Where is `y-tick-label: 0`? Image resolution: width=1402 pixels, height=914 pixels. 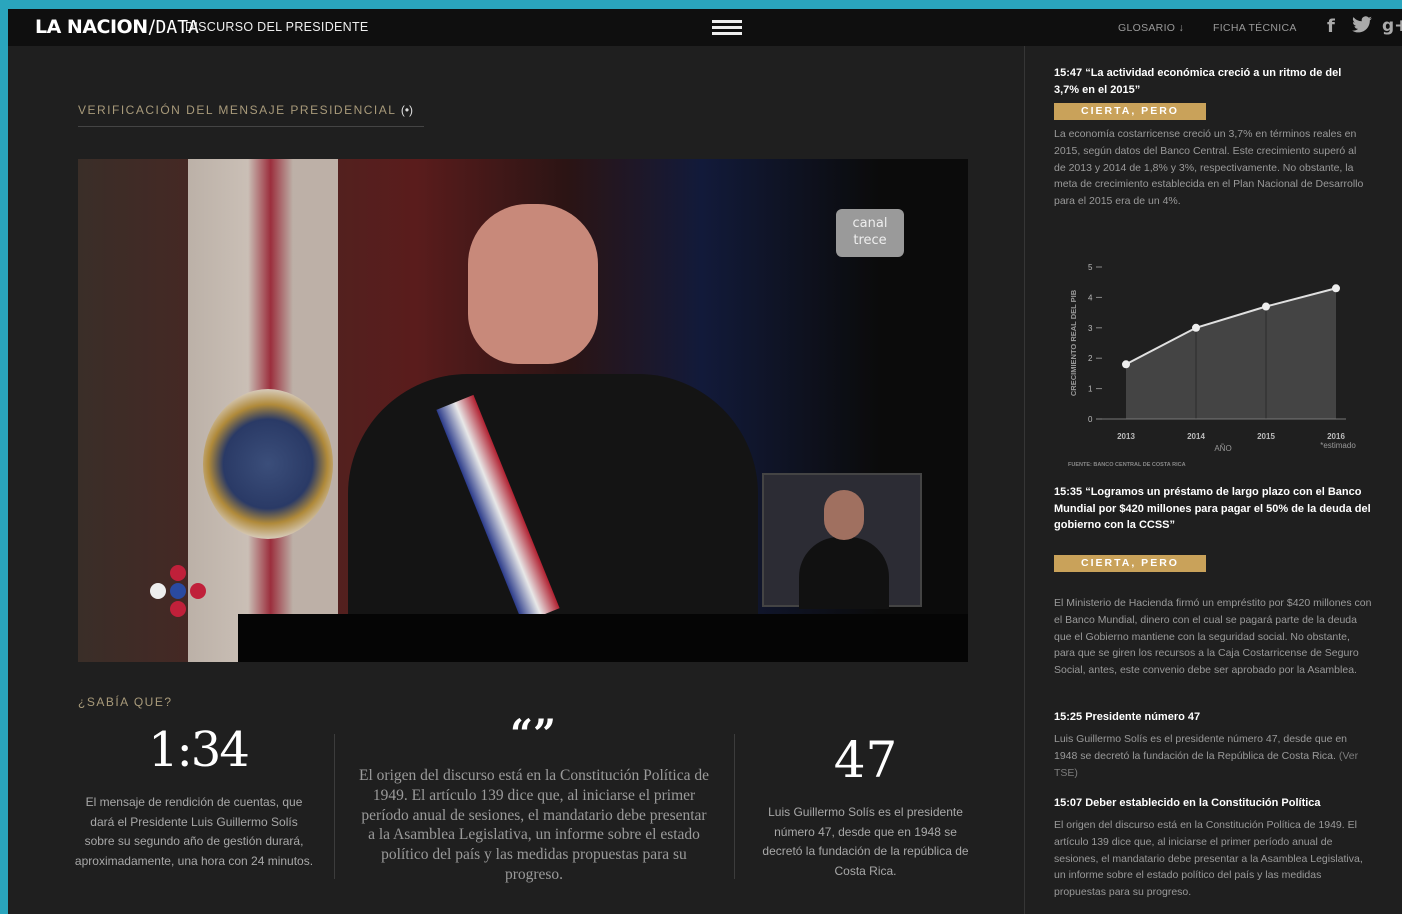
y-tick-label: 0 is located at coordinates (1090, 419).